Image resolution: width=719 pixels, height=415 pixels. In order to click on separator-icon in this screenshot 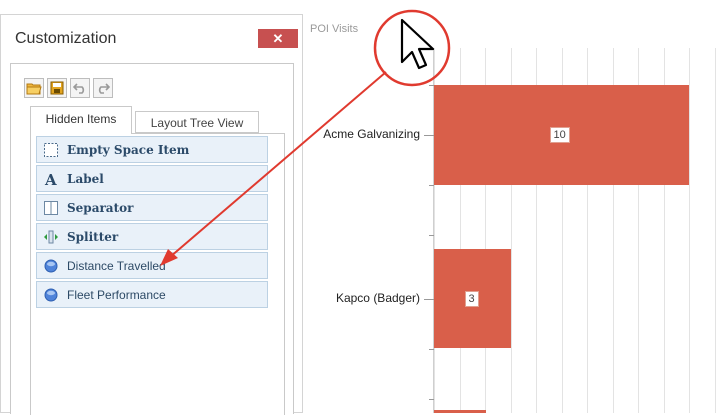, I will do `click(51, 208)`.